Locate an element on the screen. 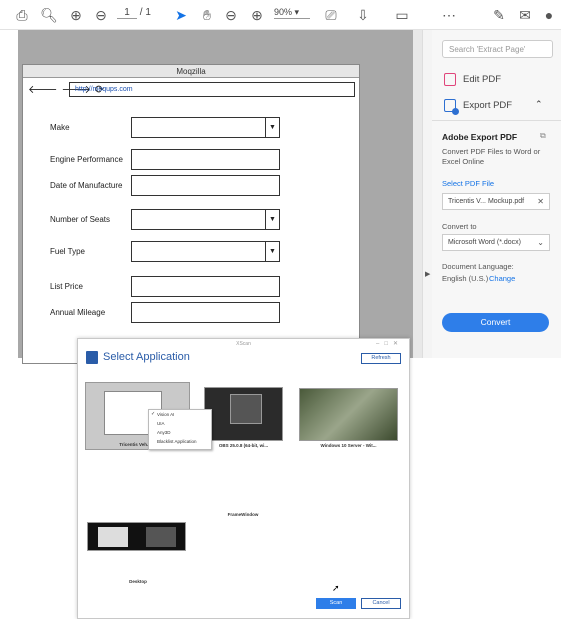 The width and height of the screenshot is (561, 619). app-thumbnail-windows-server is located at coordinates (348, 414).